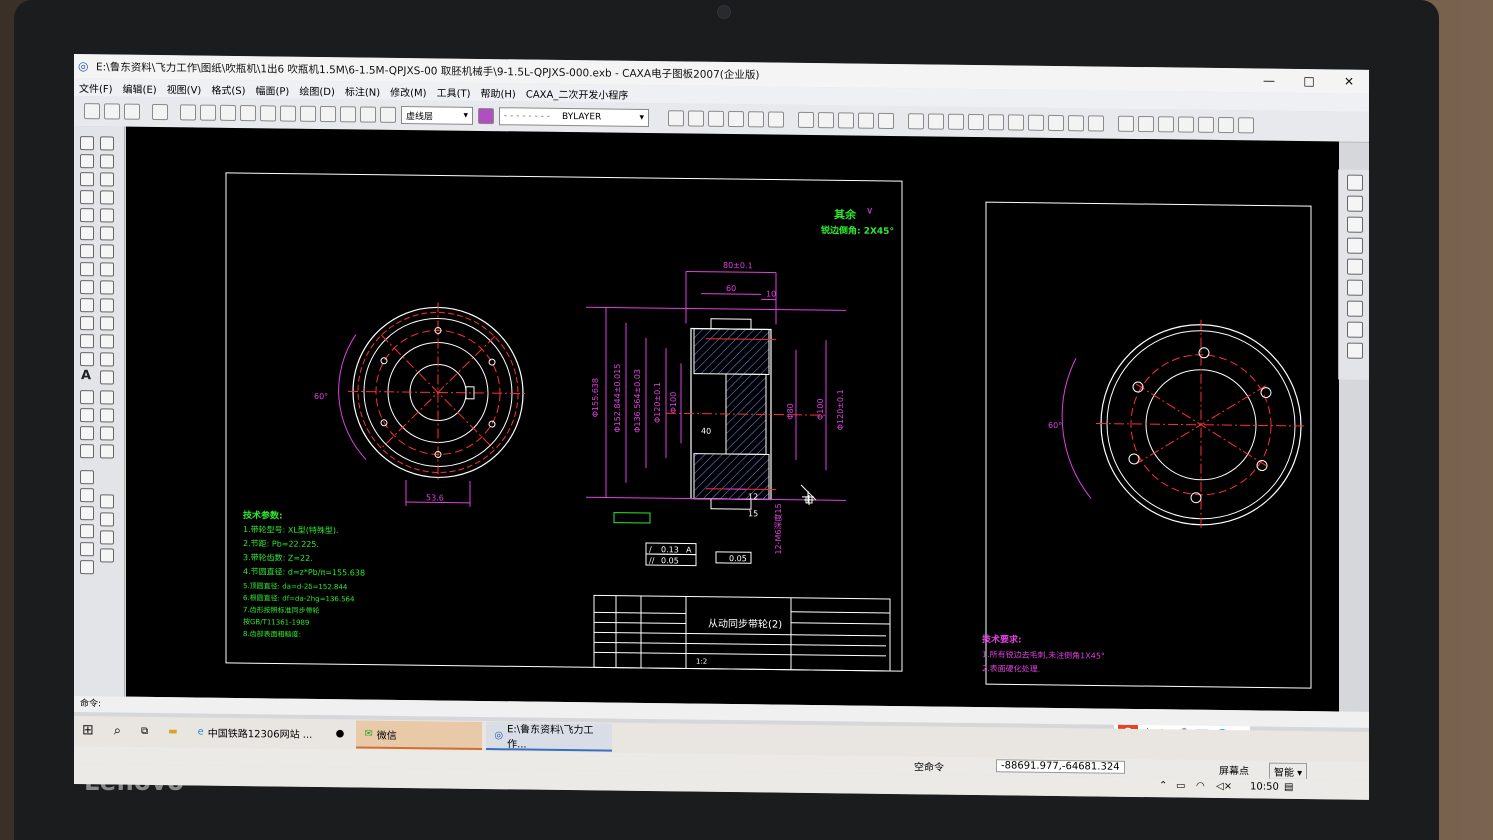 Image resolution: width=1493 pixels, height=840 pixels. Describe the element at coordinates (1186, 124) in the screenshot. I see `parts-icon` at that location.